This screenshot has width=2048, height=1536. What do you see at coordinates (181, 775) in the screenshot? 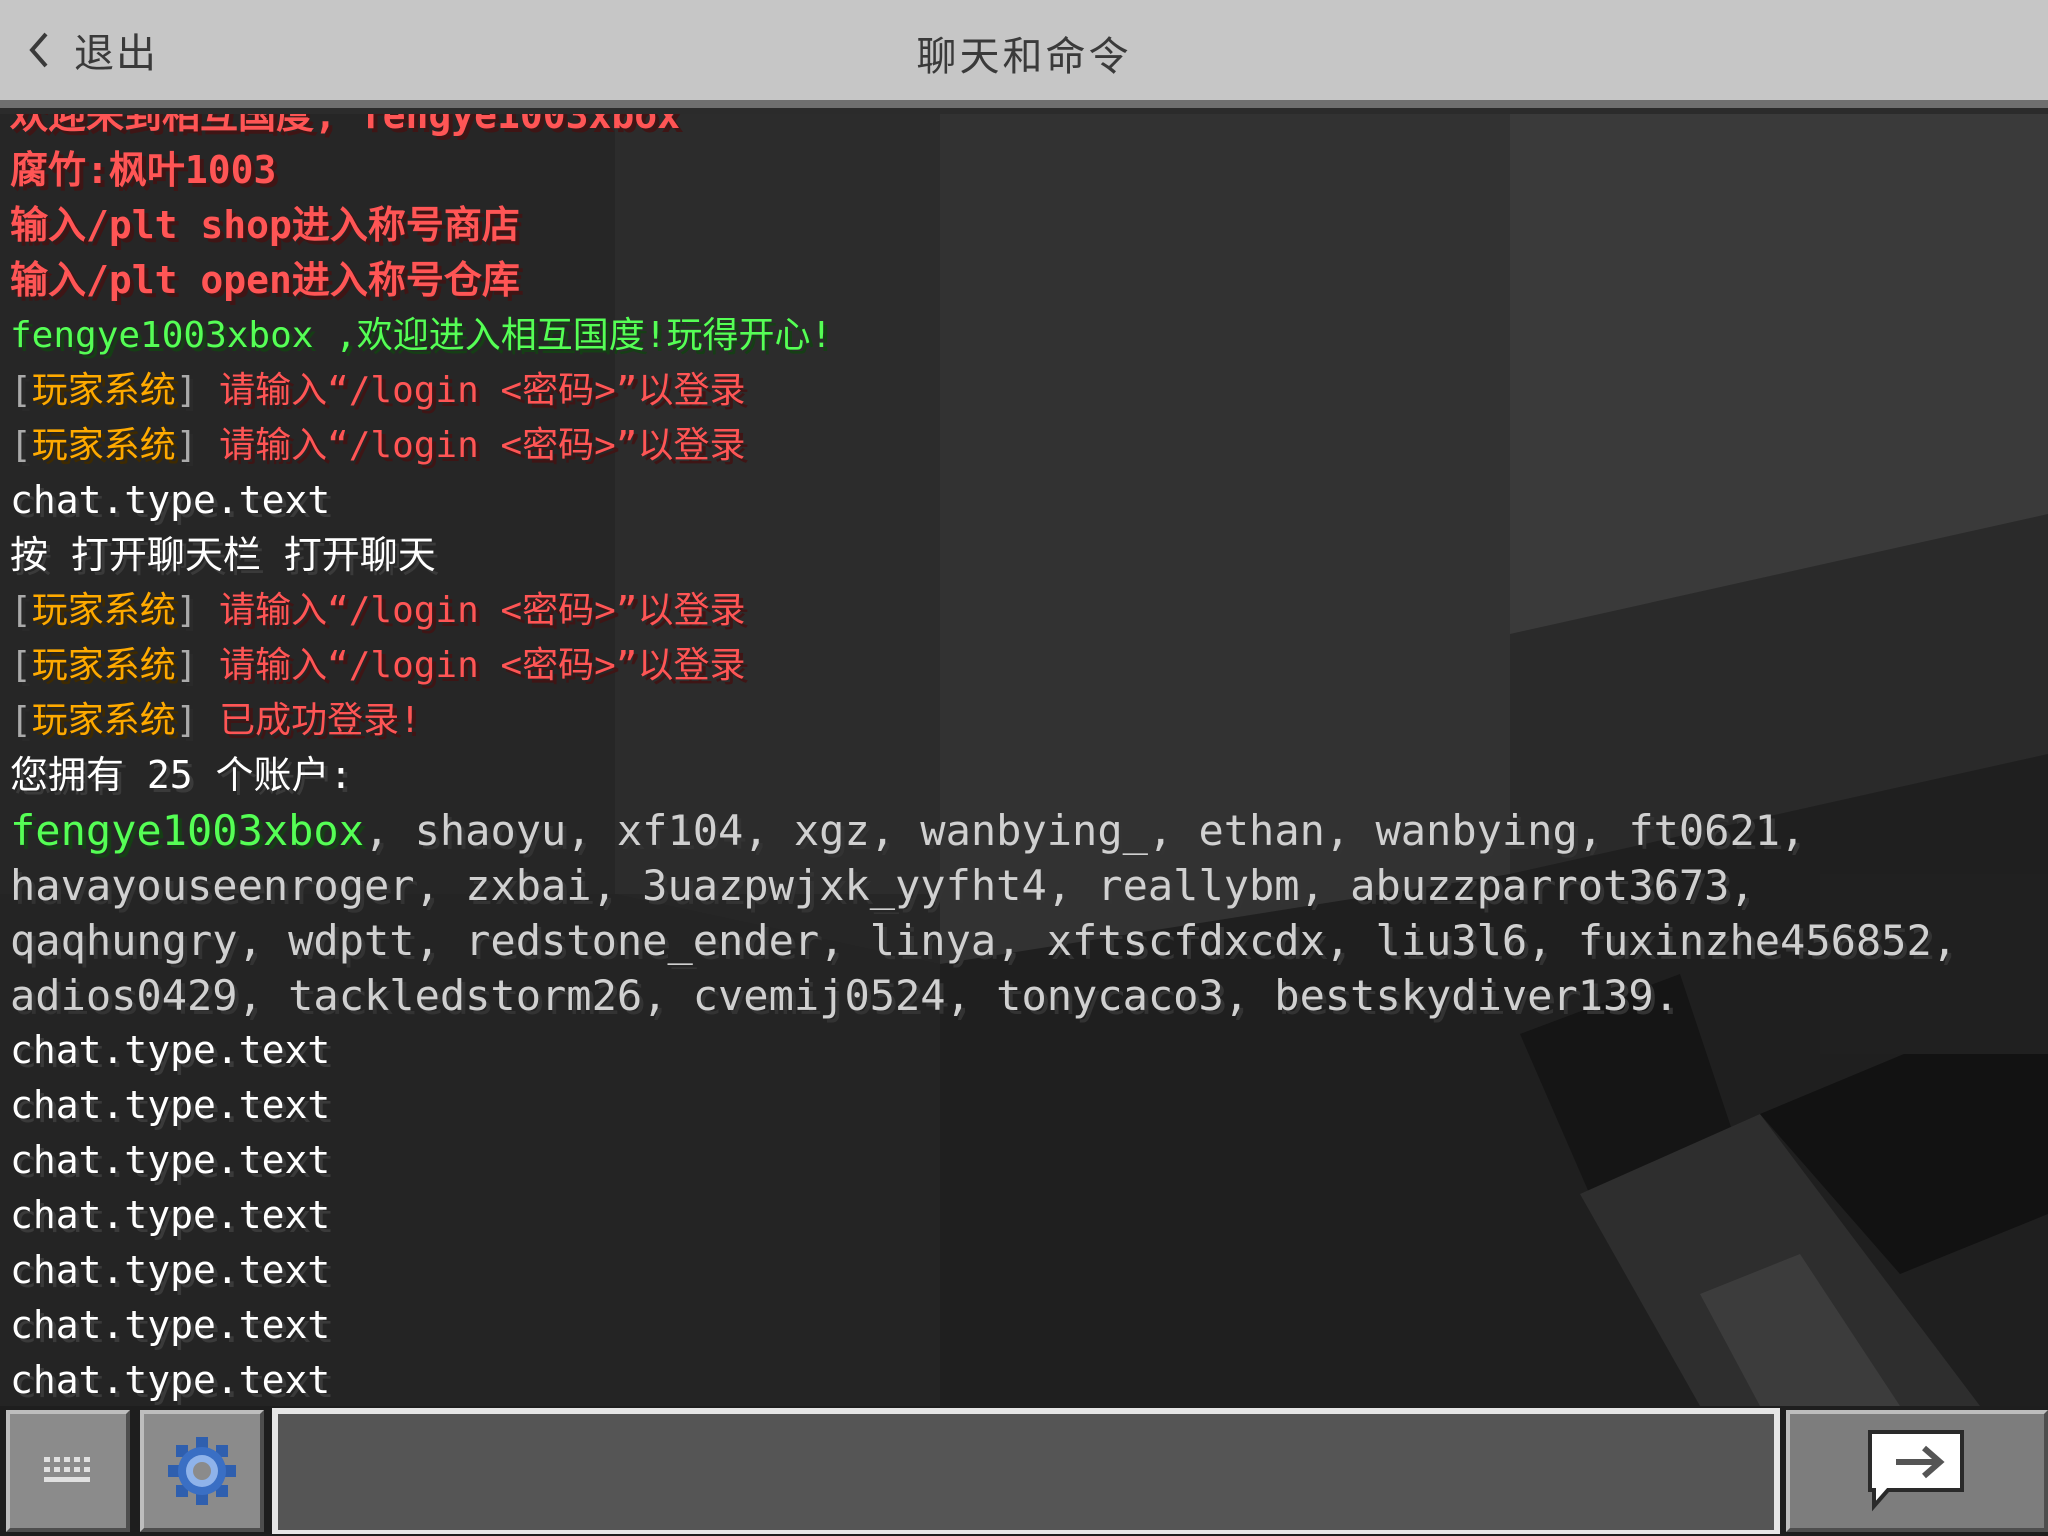
I see `chat-message-segment: 您拥有 25 个账户:` at bounding box center [181, 775].